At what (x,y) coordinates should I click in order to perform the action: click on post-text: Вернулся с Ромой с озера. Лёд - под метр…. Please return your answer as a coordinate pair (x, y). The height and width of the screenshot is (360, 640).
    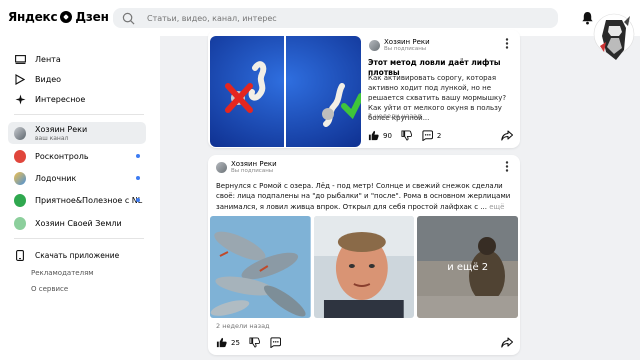
    Looking at the image, I should click on (366, 196).